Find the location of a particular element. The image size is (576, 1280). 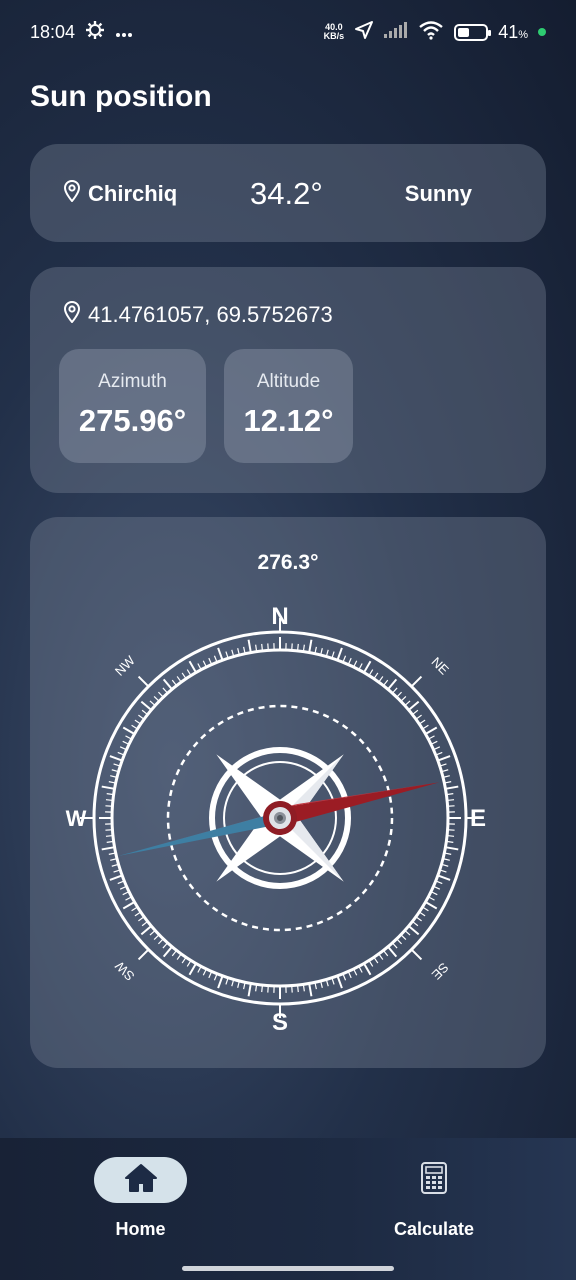

location-name: Chirchiq is located at coordinates (120, 193).